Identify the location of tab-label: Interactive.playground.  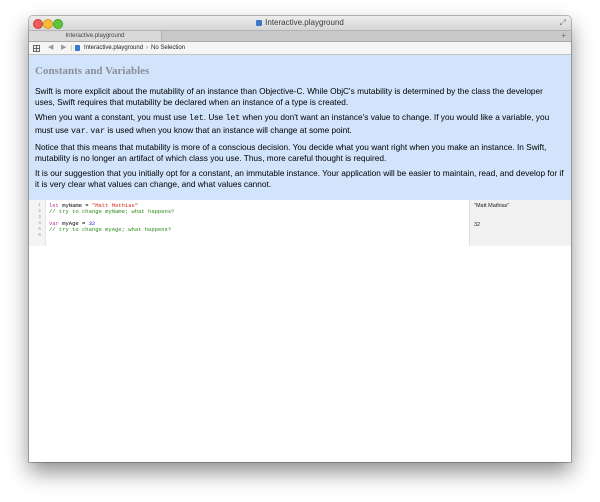
(95, 36).